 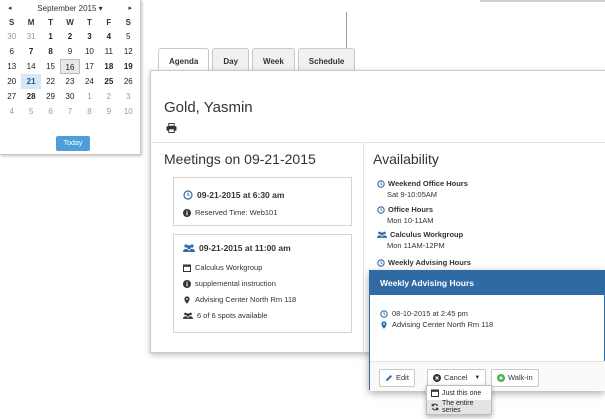 I want to click on calendar-header: ◂ September 2015 ▾ ▸, so click(x=70, y=8).